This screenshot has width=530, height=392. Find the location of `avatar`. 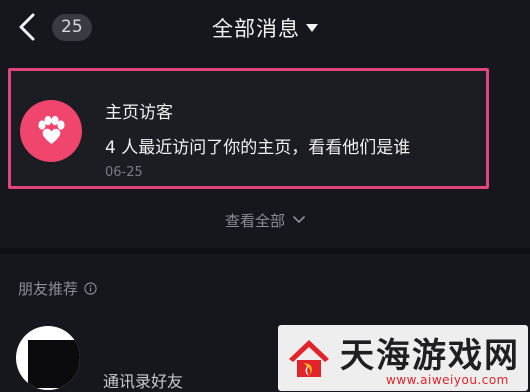

avatar is located at coordinates (48, 358).